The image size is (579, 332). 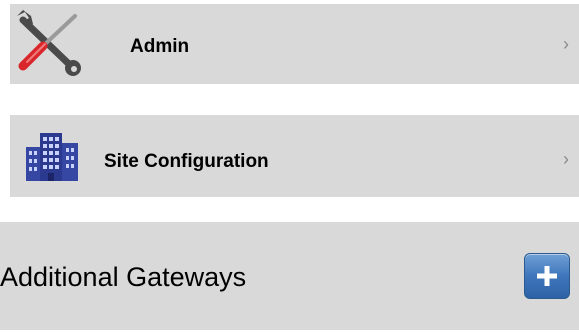 I want to click on add-gateway-button, so click(x=547, y=276).